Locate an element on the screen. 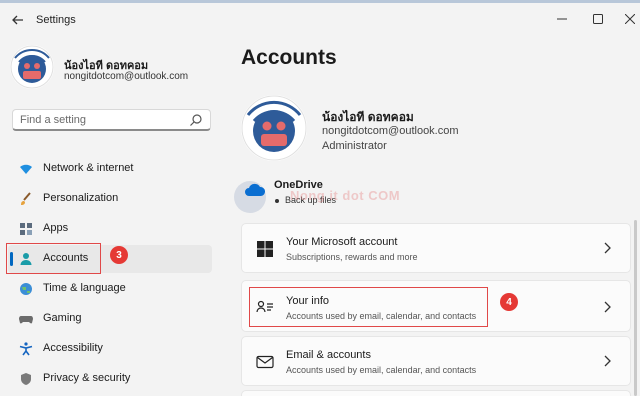 This screenshot has width=640, height=396. scrollbar is located at coordinates (635, 308).